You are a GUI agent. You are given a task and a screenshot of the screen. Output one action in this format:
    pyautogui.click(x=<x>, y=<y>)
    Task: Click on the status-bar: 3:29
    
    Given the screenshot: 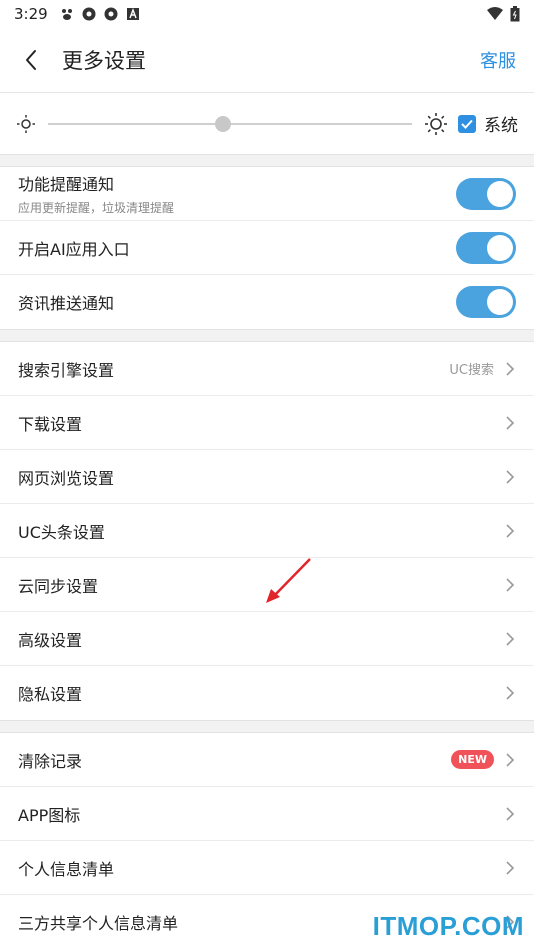 What is the action you would take?
    pyautogui.click(x=267, y=14)
    